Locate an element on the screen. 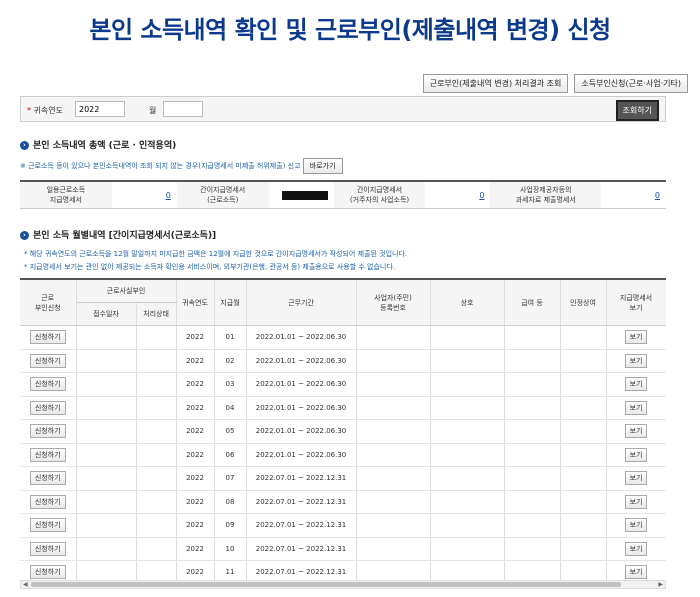 The width and height of the screenshot is (700, 597). month-cell: 10 is located at coordinates (230, 549).